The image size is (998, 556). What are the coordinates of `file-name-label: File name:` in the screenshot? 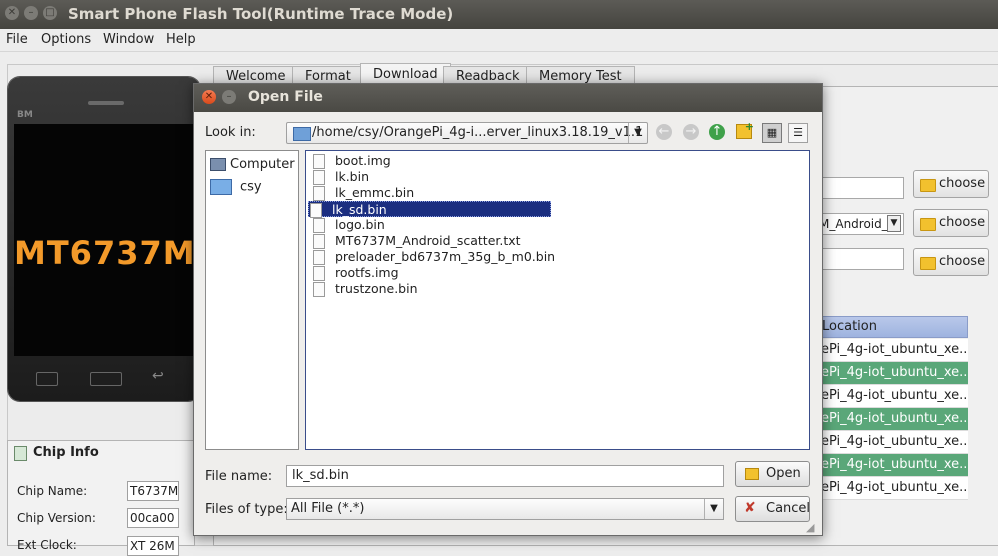 It's located at (239, 476).